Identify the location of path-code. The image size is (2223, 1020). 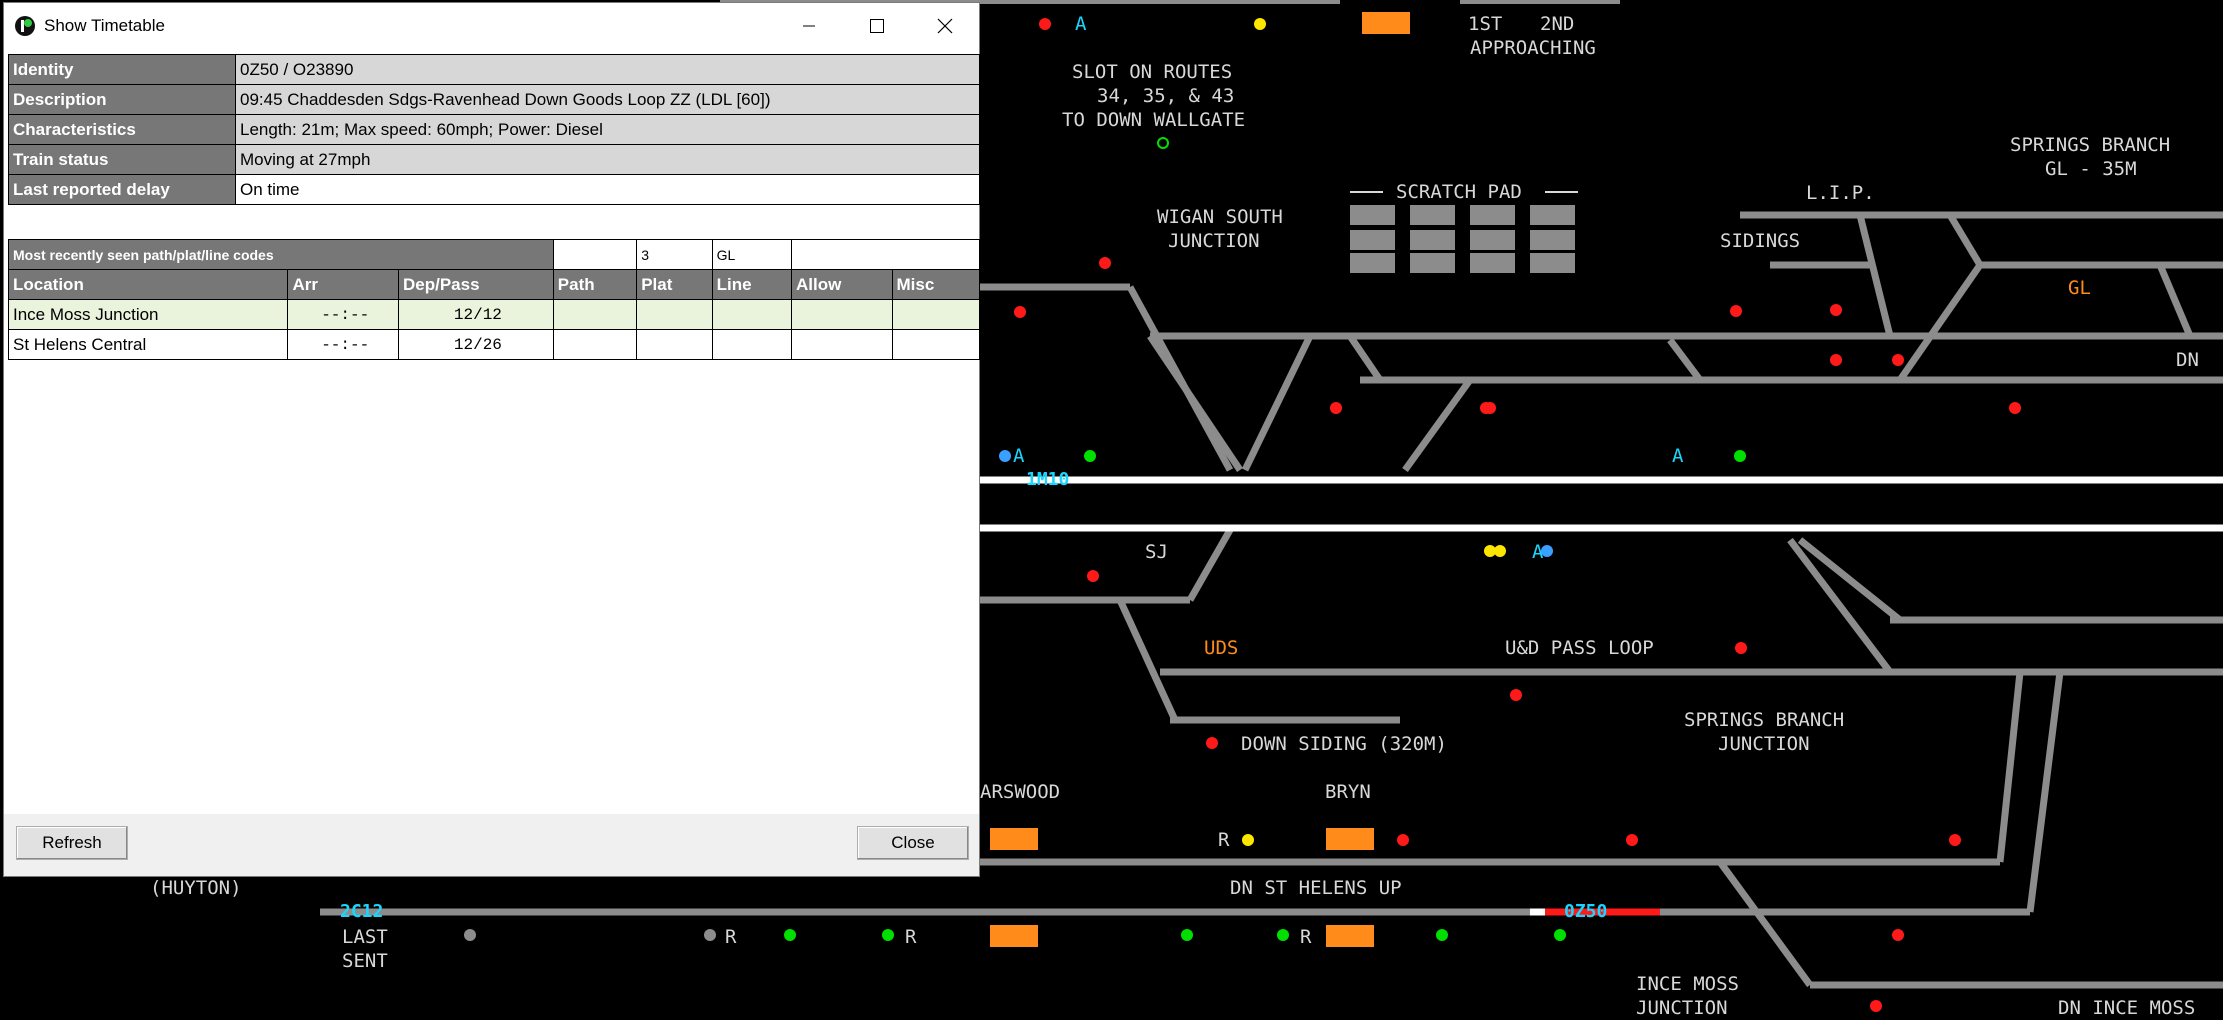
(595, 254).